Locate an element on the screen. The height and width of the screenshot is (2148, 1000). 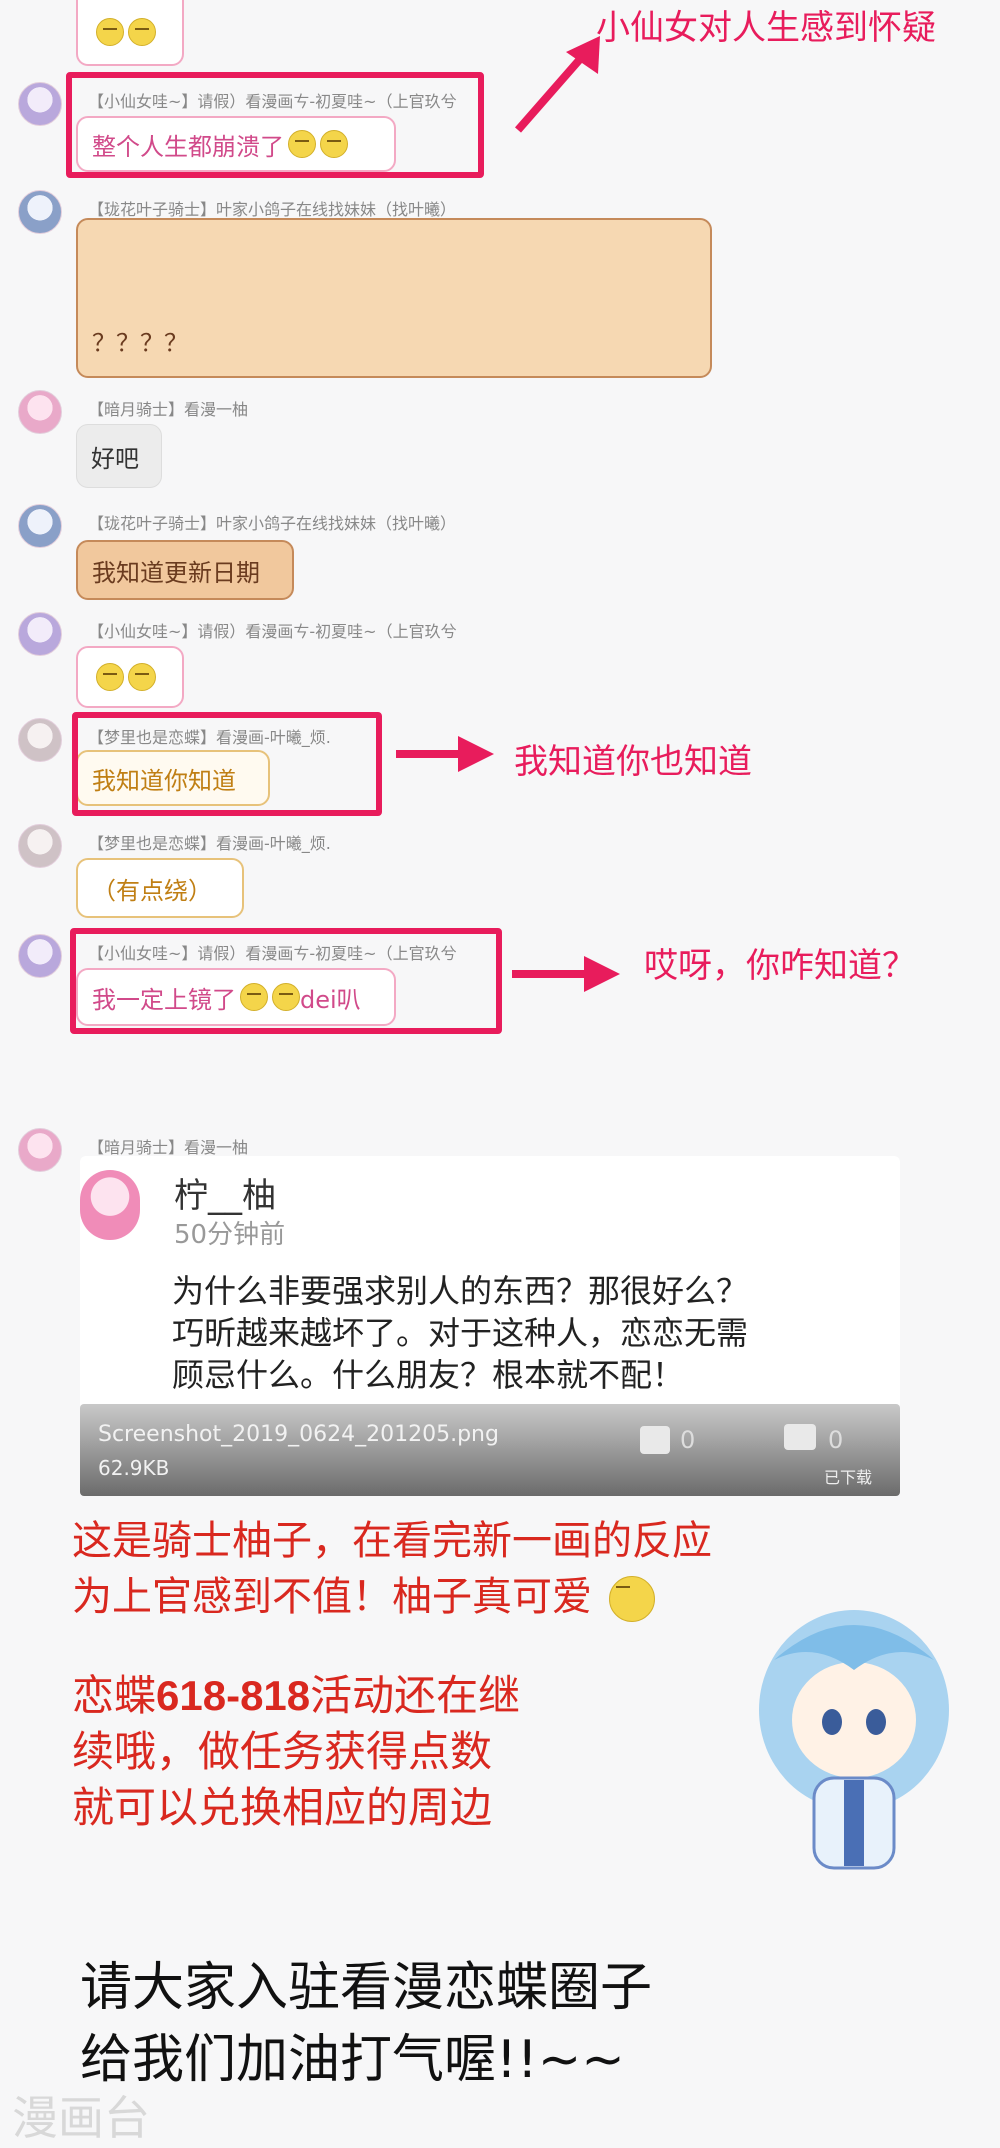
footer-line: 请大家入驻看漫恋蝶圈子 is located at coordinates (366, 1988).